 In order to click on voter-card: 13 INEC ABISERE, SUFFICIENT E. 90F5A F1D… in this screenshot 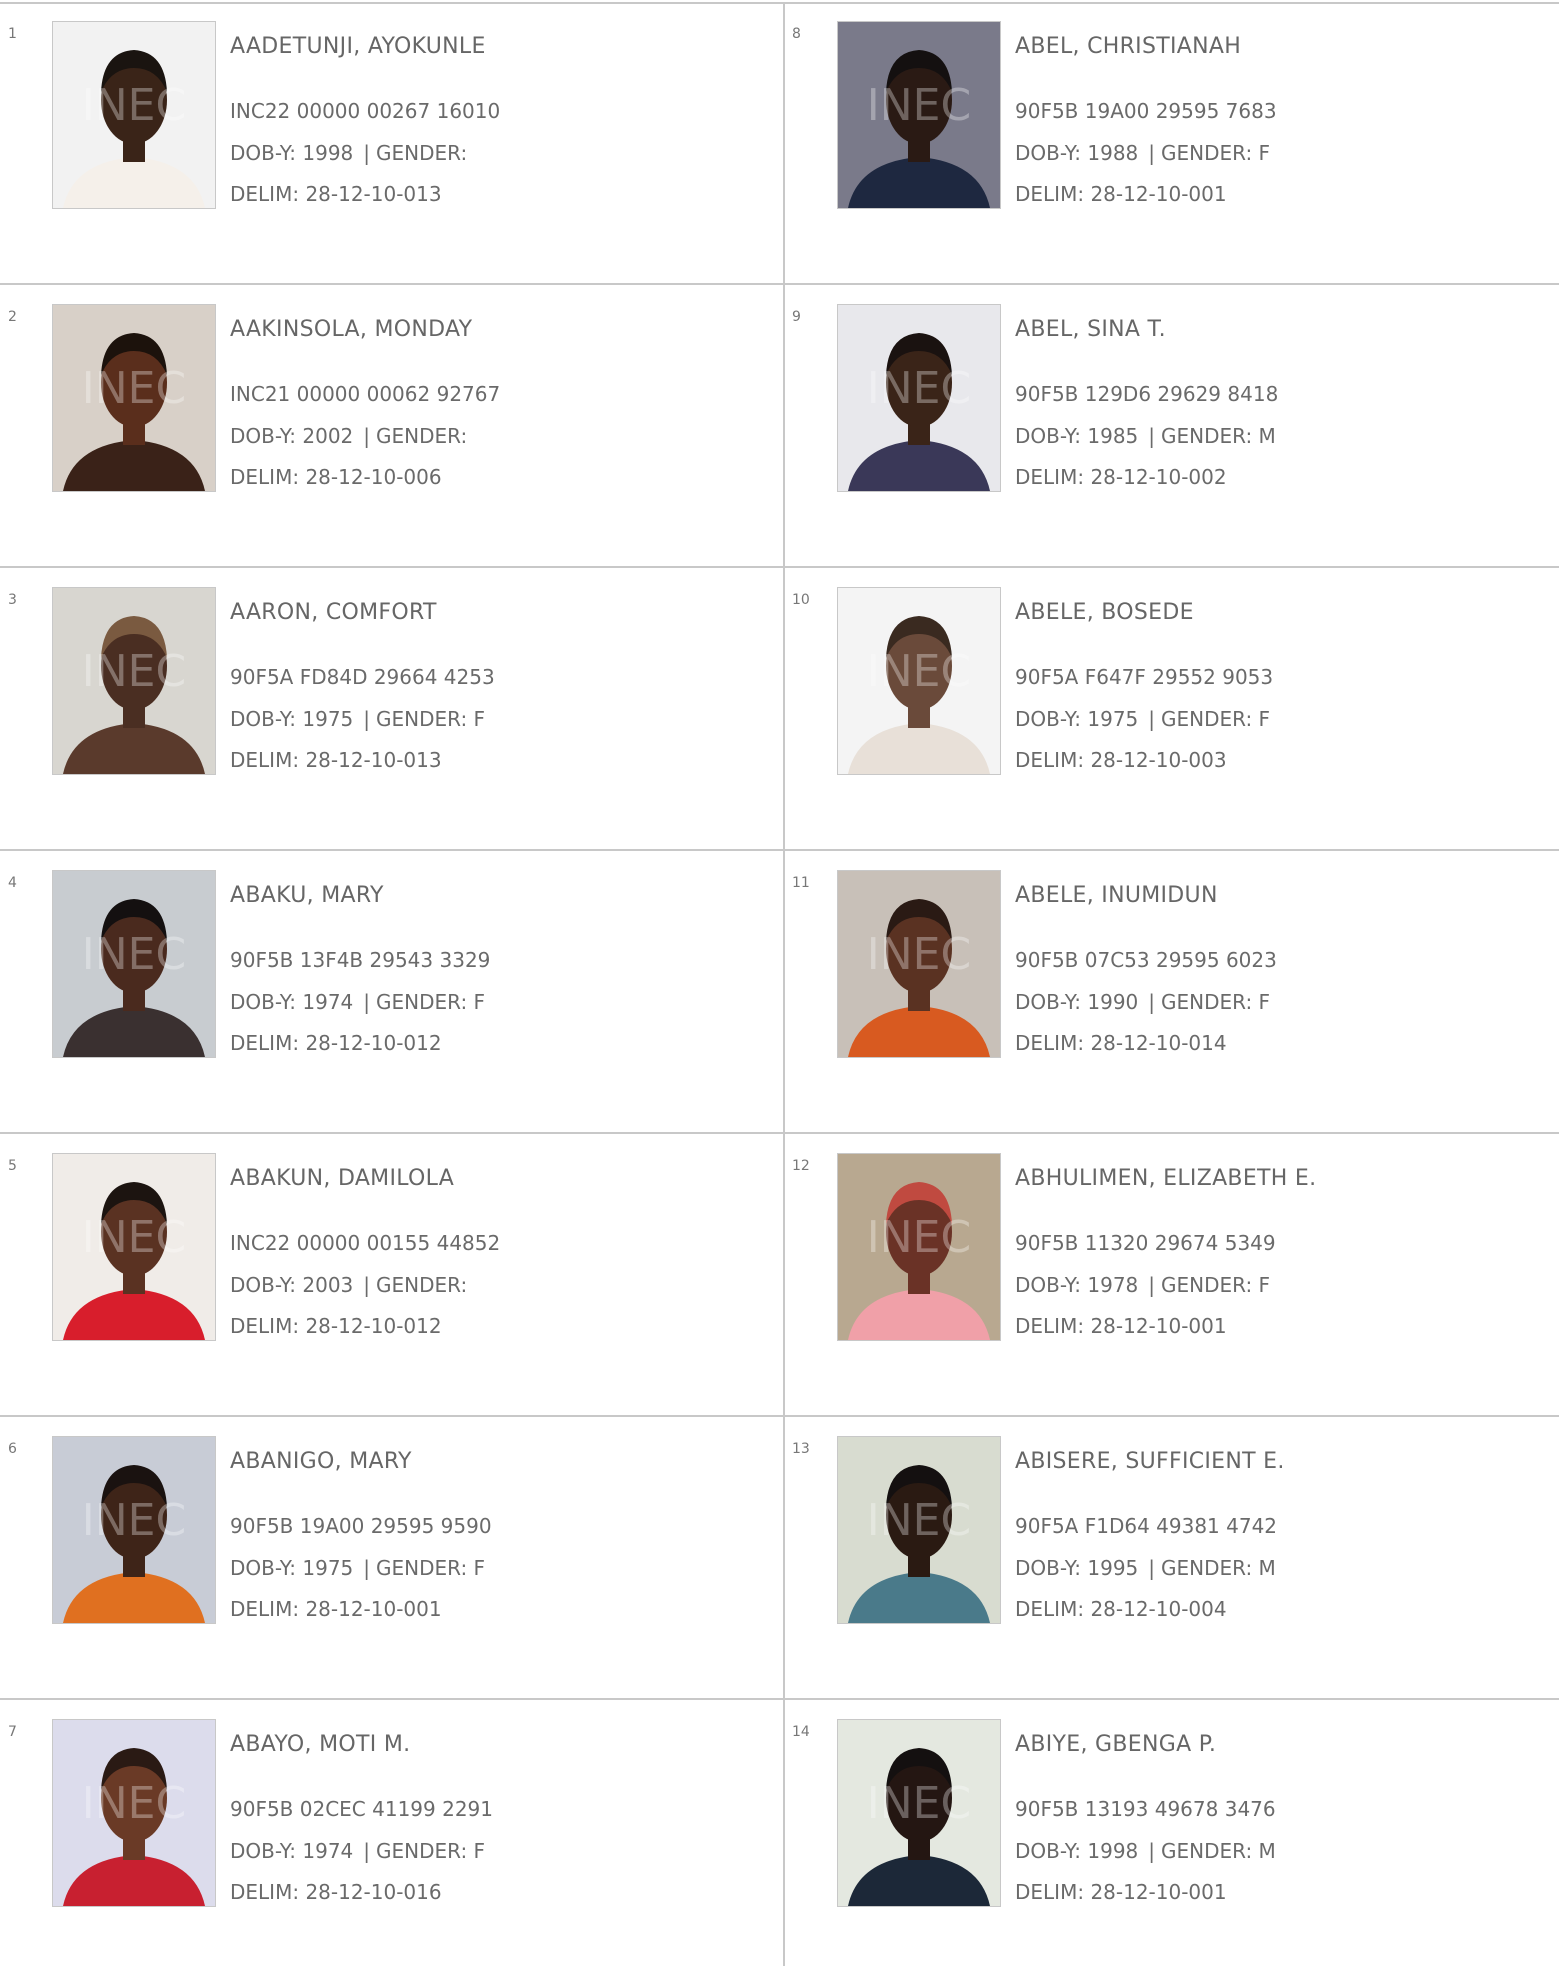, I will do `click(1172, 1558)`.